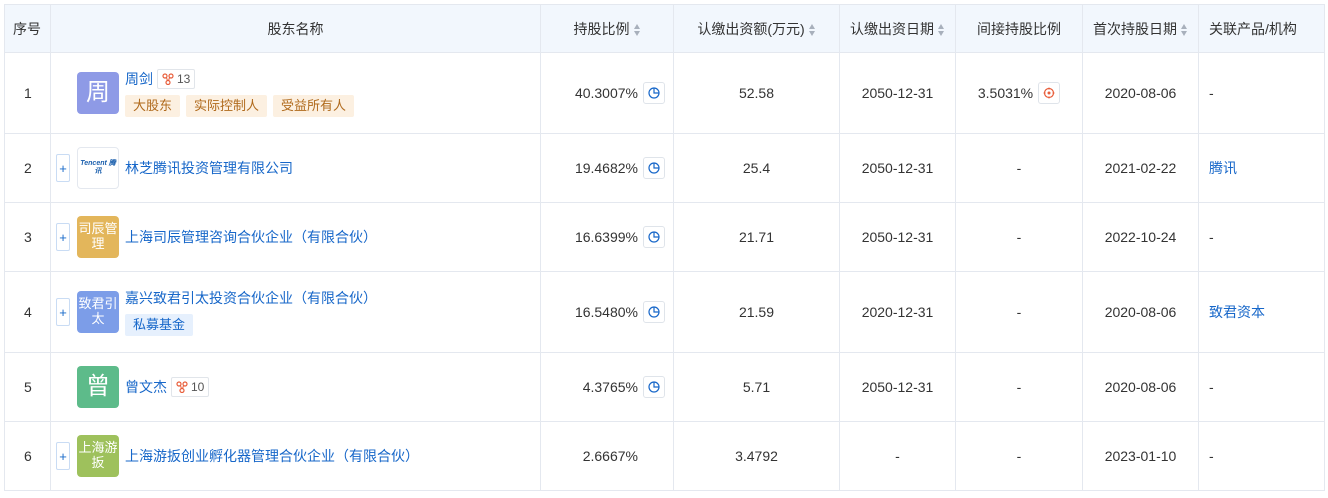  What do you see at coordinates (607, 312) in the screenshot?
I see `cell-ratio: 16.5480%` at bounding box center [607, 312].